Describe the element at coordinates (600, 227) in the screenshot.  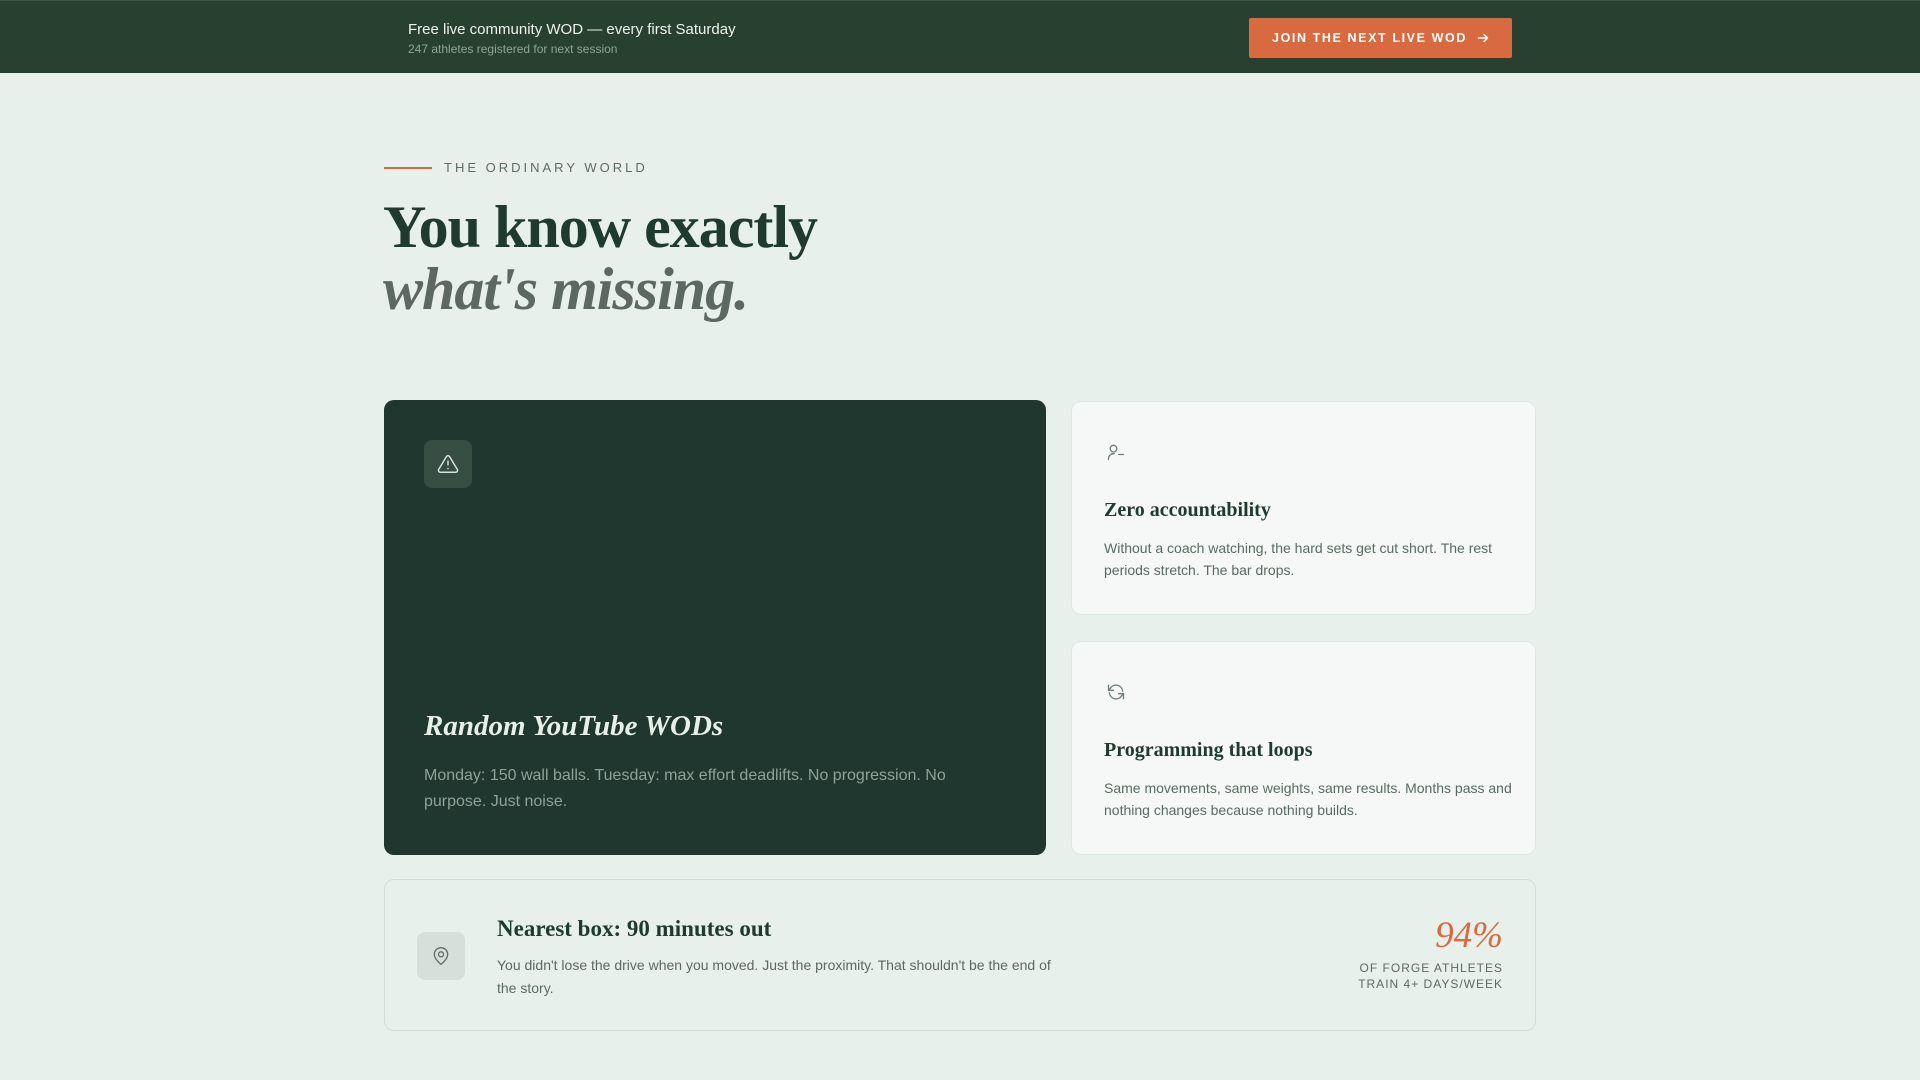
I see `headline-line-1: You know exactly` at that location.